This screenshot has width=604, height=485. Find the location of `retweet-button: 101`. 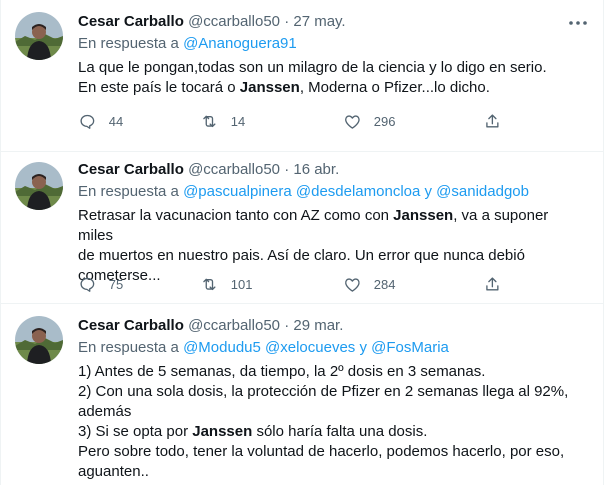

retweet-button: 101 is located at coordinates (226, 284).